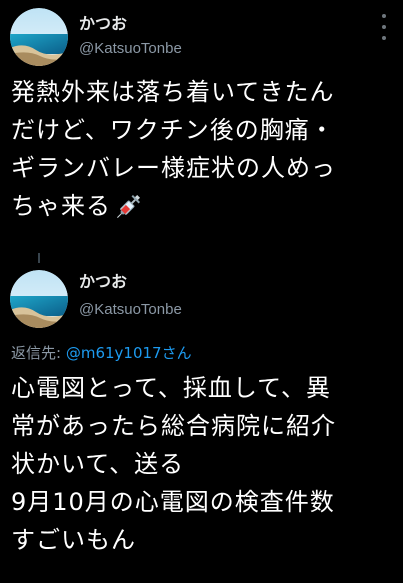 Image resolution: width=403 pixels, height=583 pixels. Describe the element at coordinates (173, 130) in the screenshot. I see `tweet-text-line: だけど、ワクチン後の胸痛・` at that location.